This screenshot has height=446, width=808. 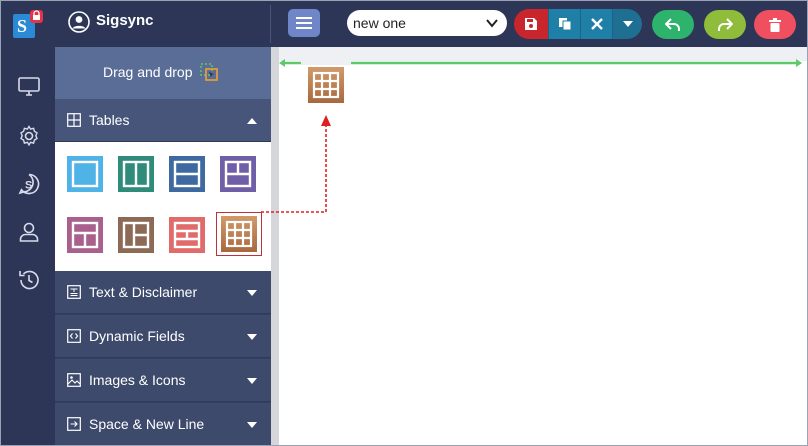 I want to click on section-text-disclaimer-label: Text & Disclaimer, so click(x=143, y=292).